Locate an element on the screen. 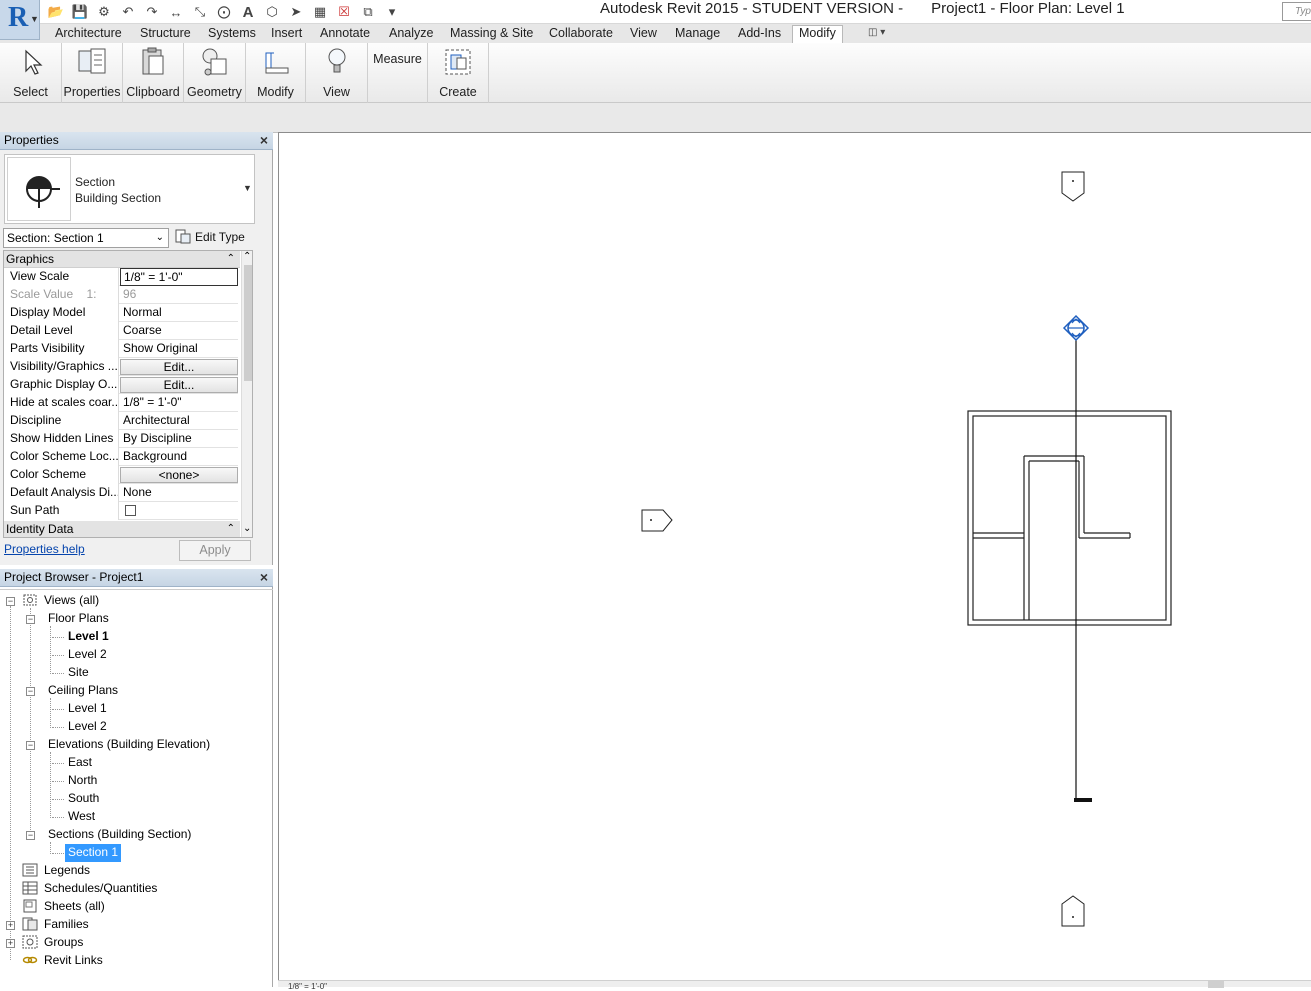 This screenshot has height=991, width=1311. undo-icon: ↶ is located at coordinates (128, 12).